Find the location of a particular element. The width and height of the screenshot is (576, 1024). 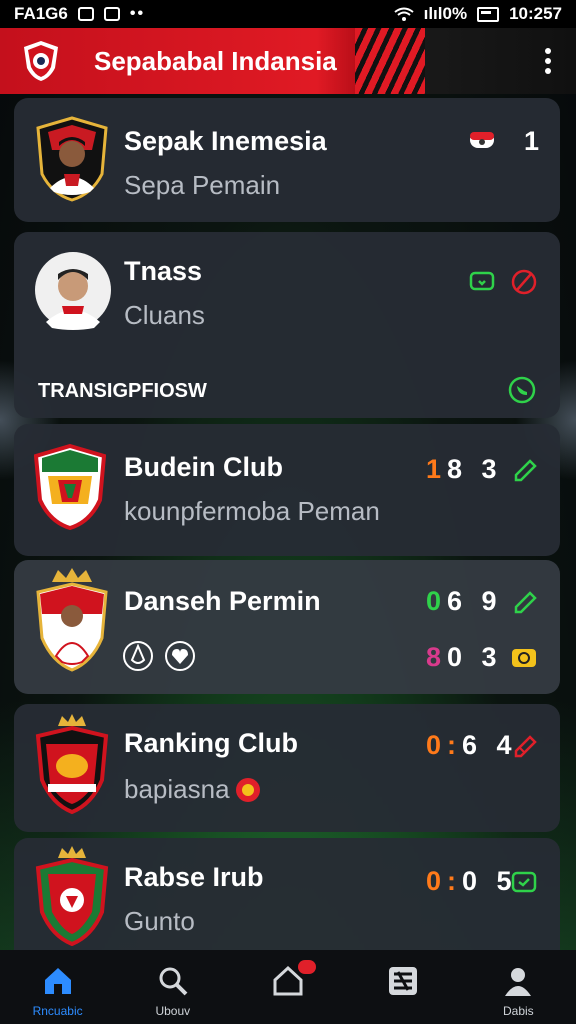

app-logo-icon is located at coordinates (41, 61).